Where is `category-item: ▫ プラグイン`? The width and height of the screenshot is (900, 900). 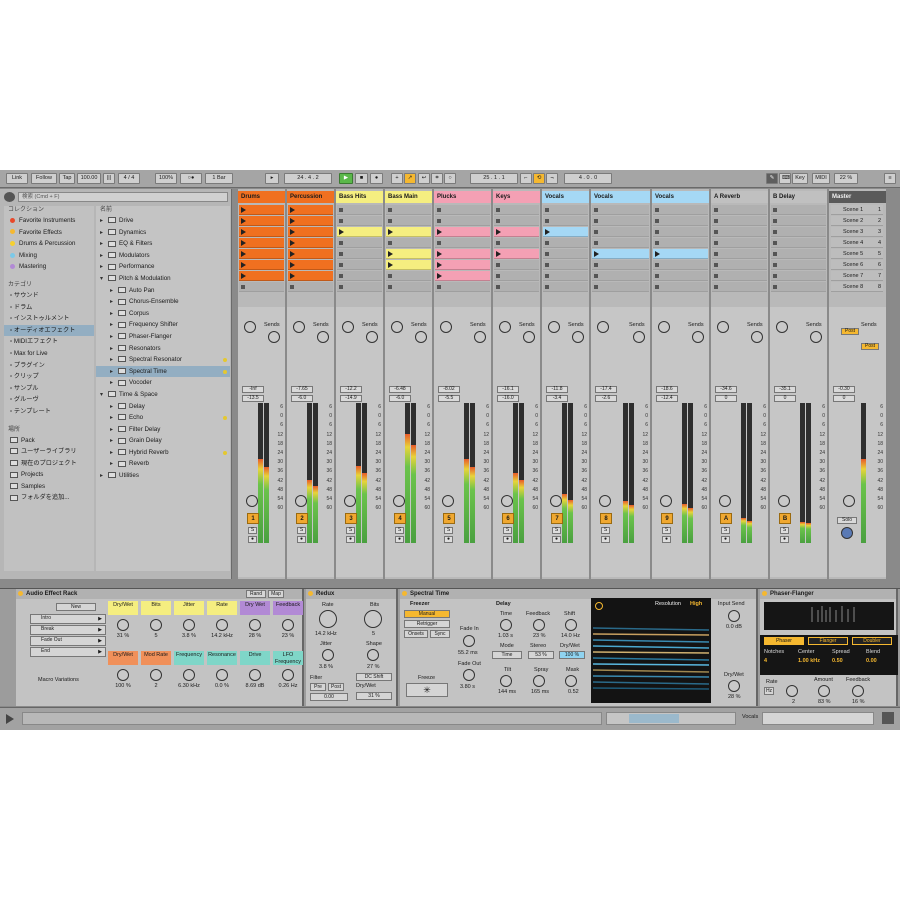 category-item: ▫ プラグイン is located at coordinates (49, 366).